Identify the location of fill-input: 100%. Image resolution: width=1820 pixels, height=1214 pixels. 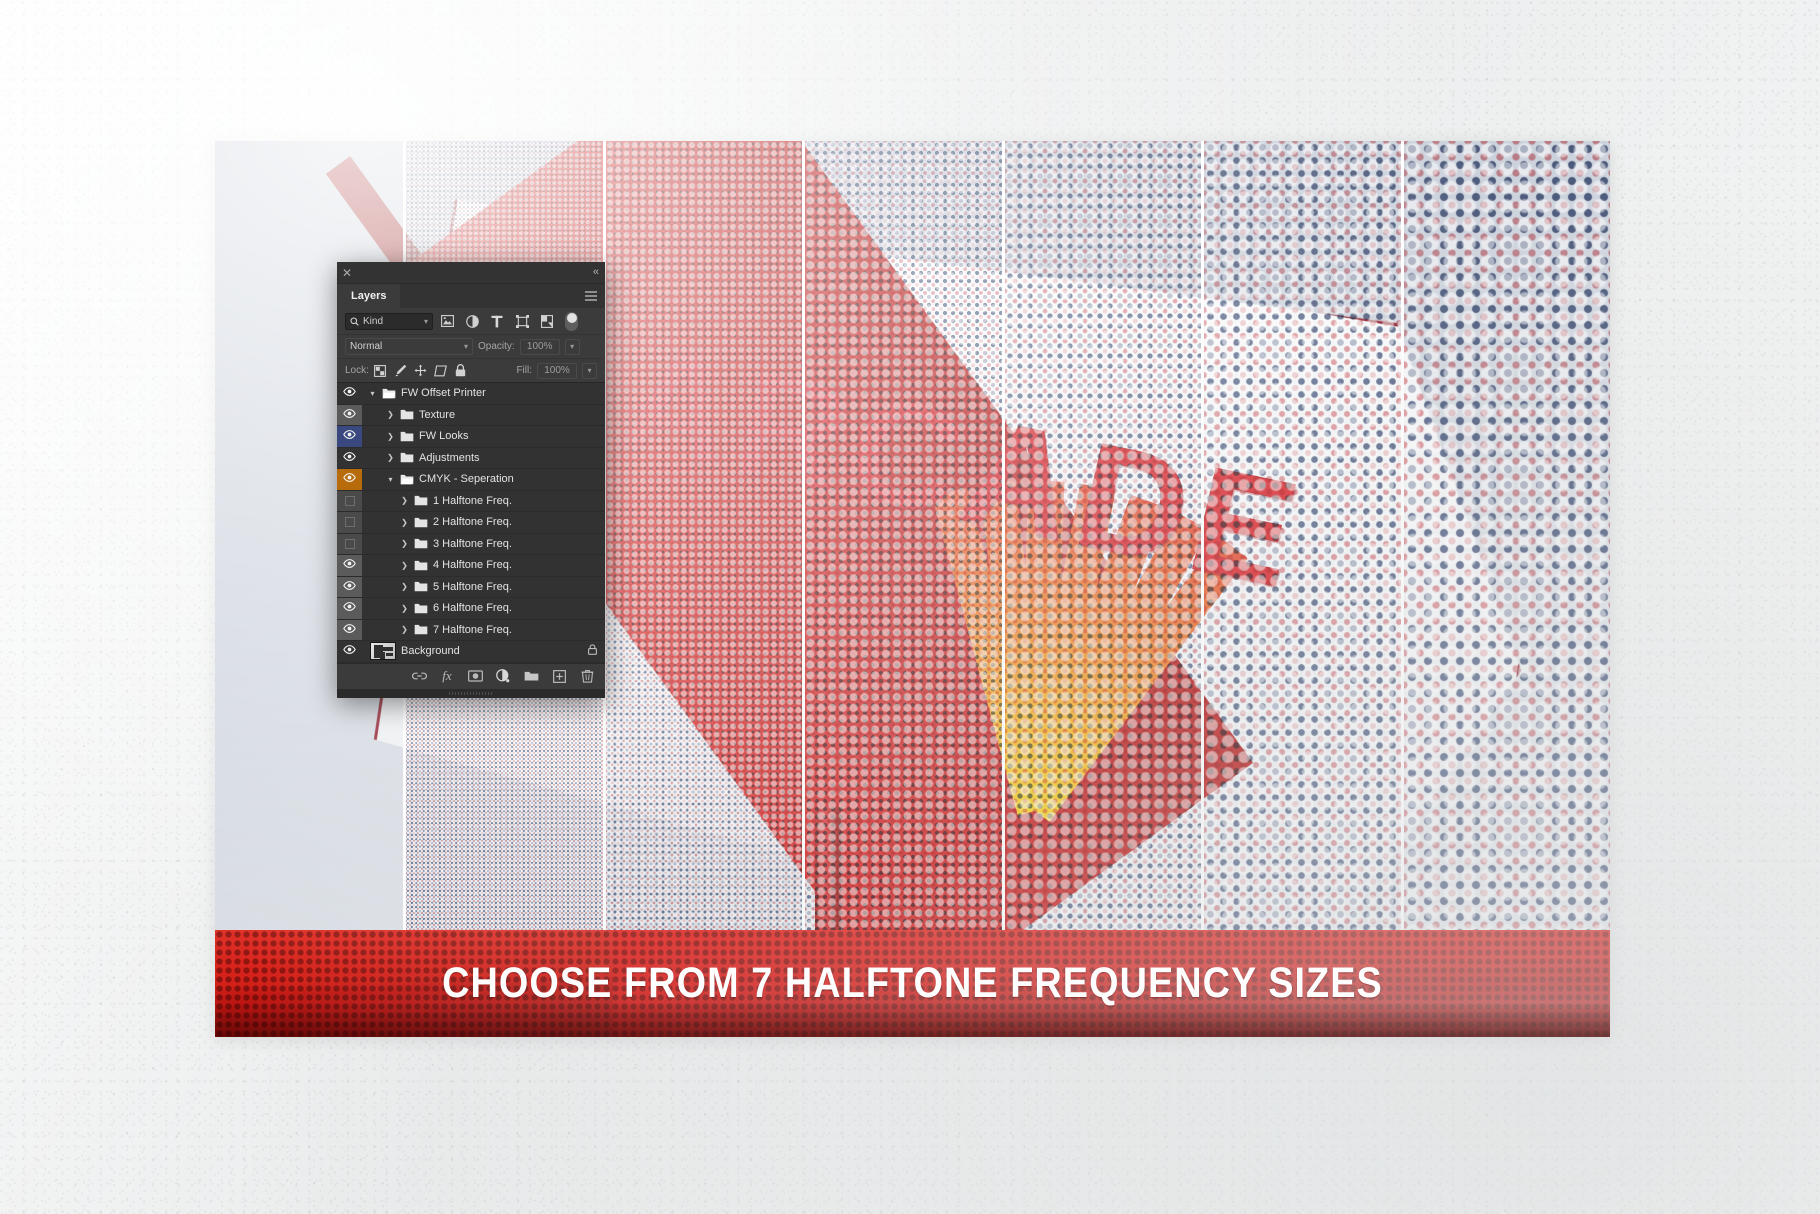
(557, 370).